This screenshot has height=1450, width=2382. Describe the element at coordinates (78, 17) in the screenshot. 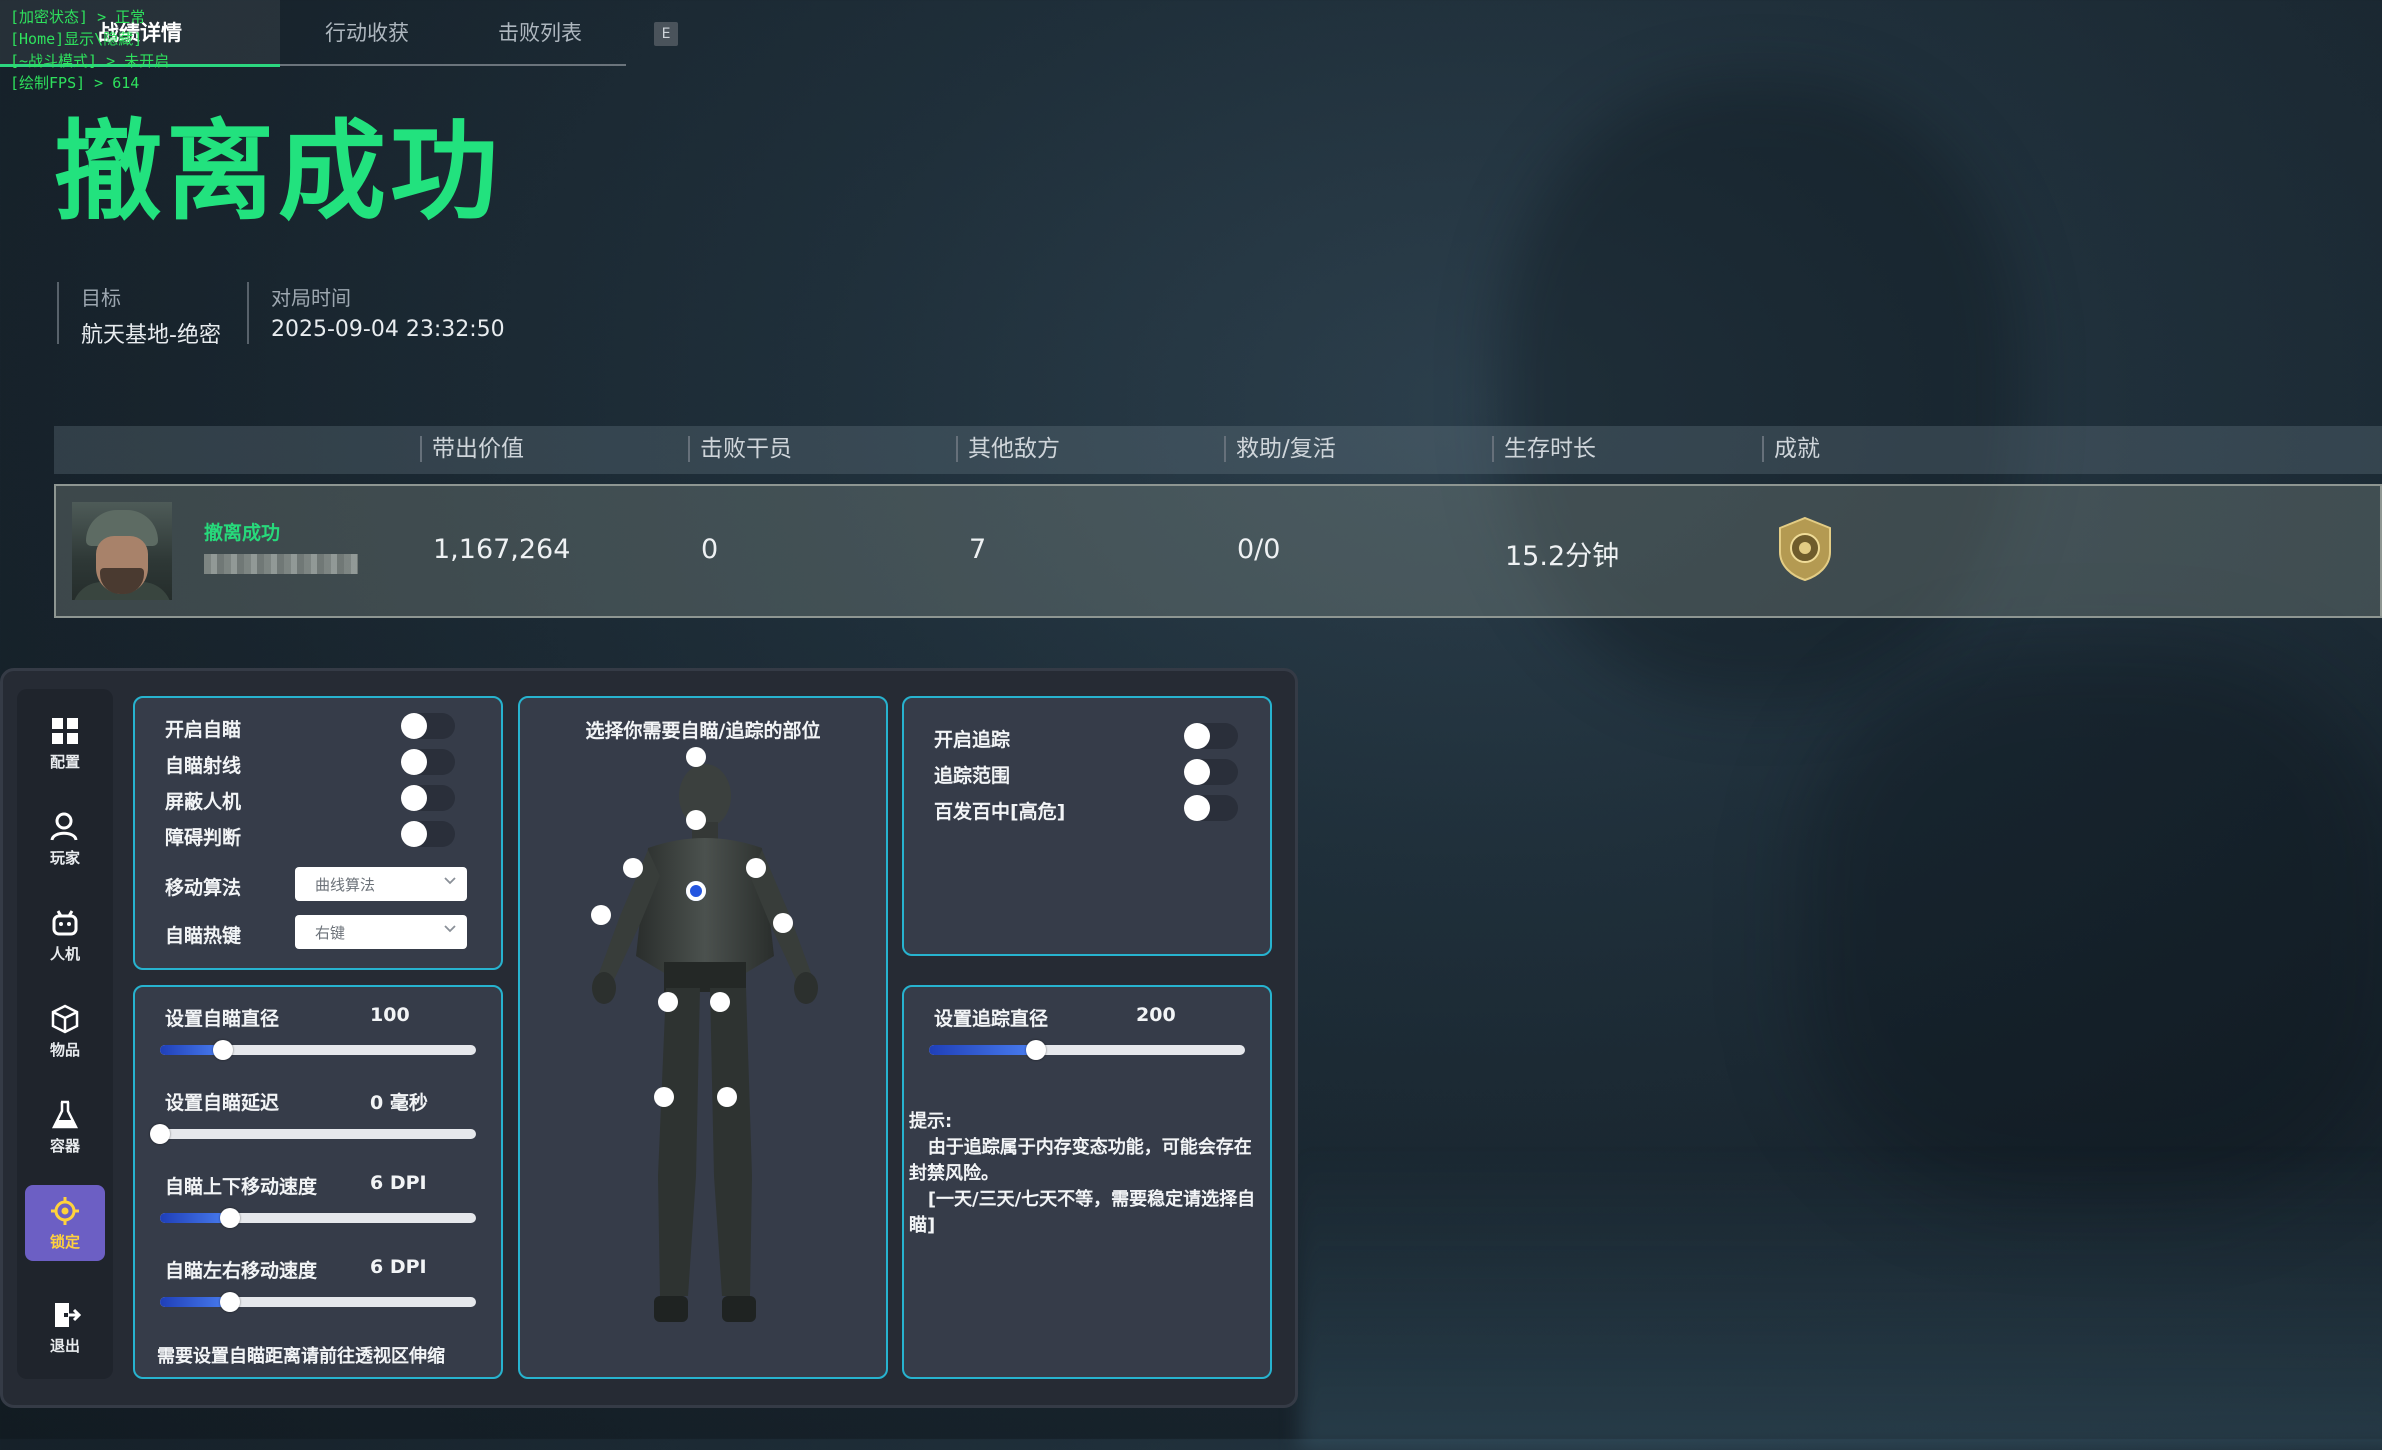

I see `debug-line: [加密状态] > 正常` at that location.